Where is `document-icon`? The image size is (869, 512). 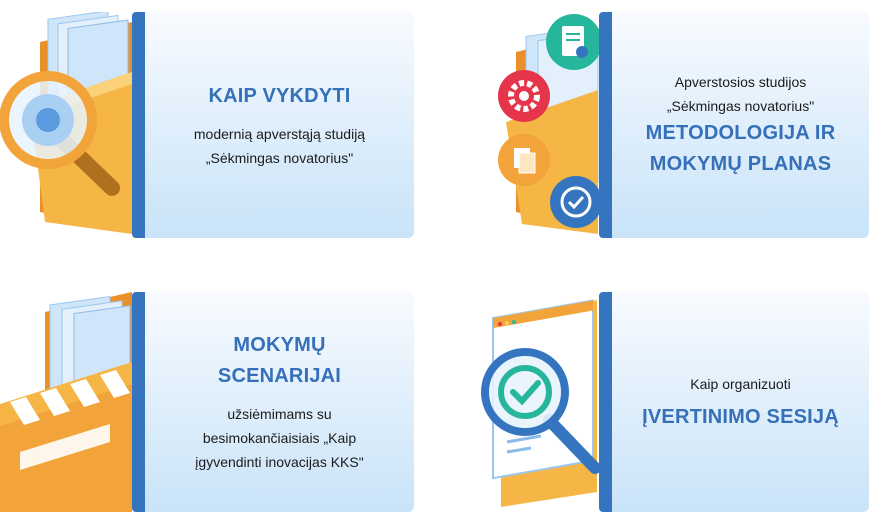
document-icon is located at coordinates (574, 42).